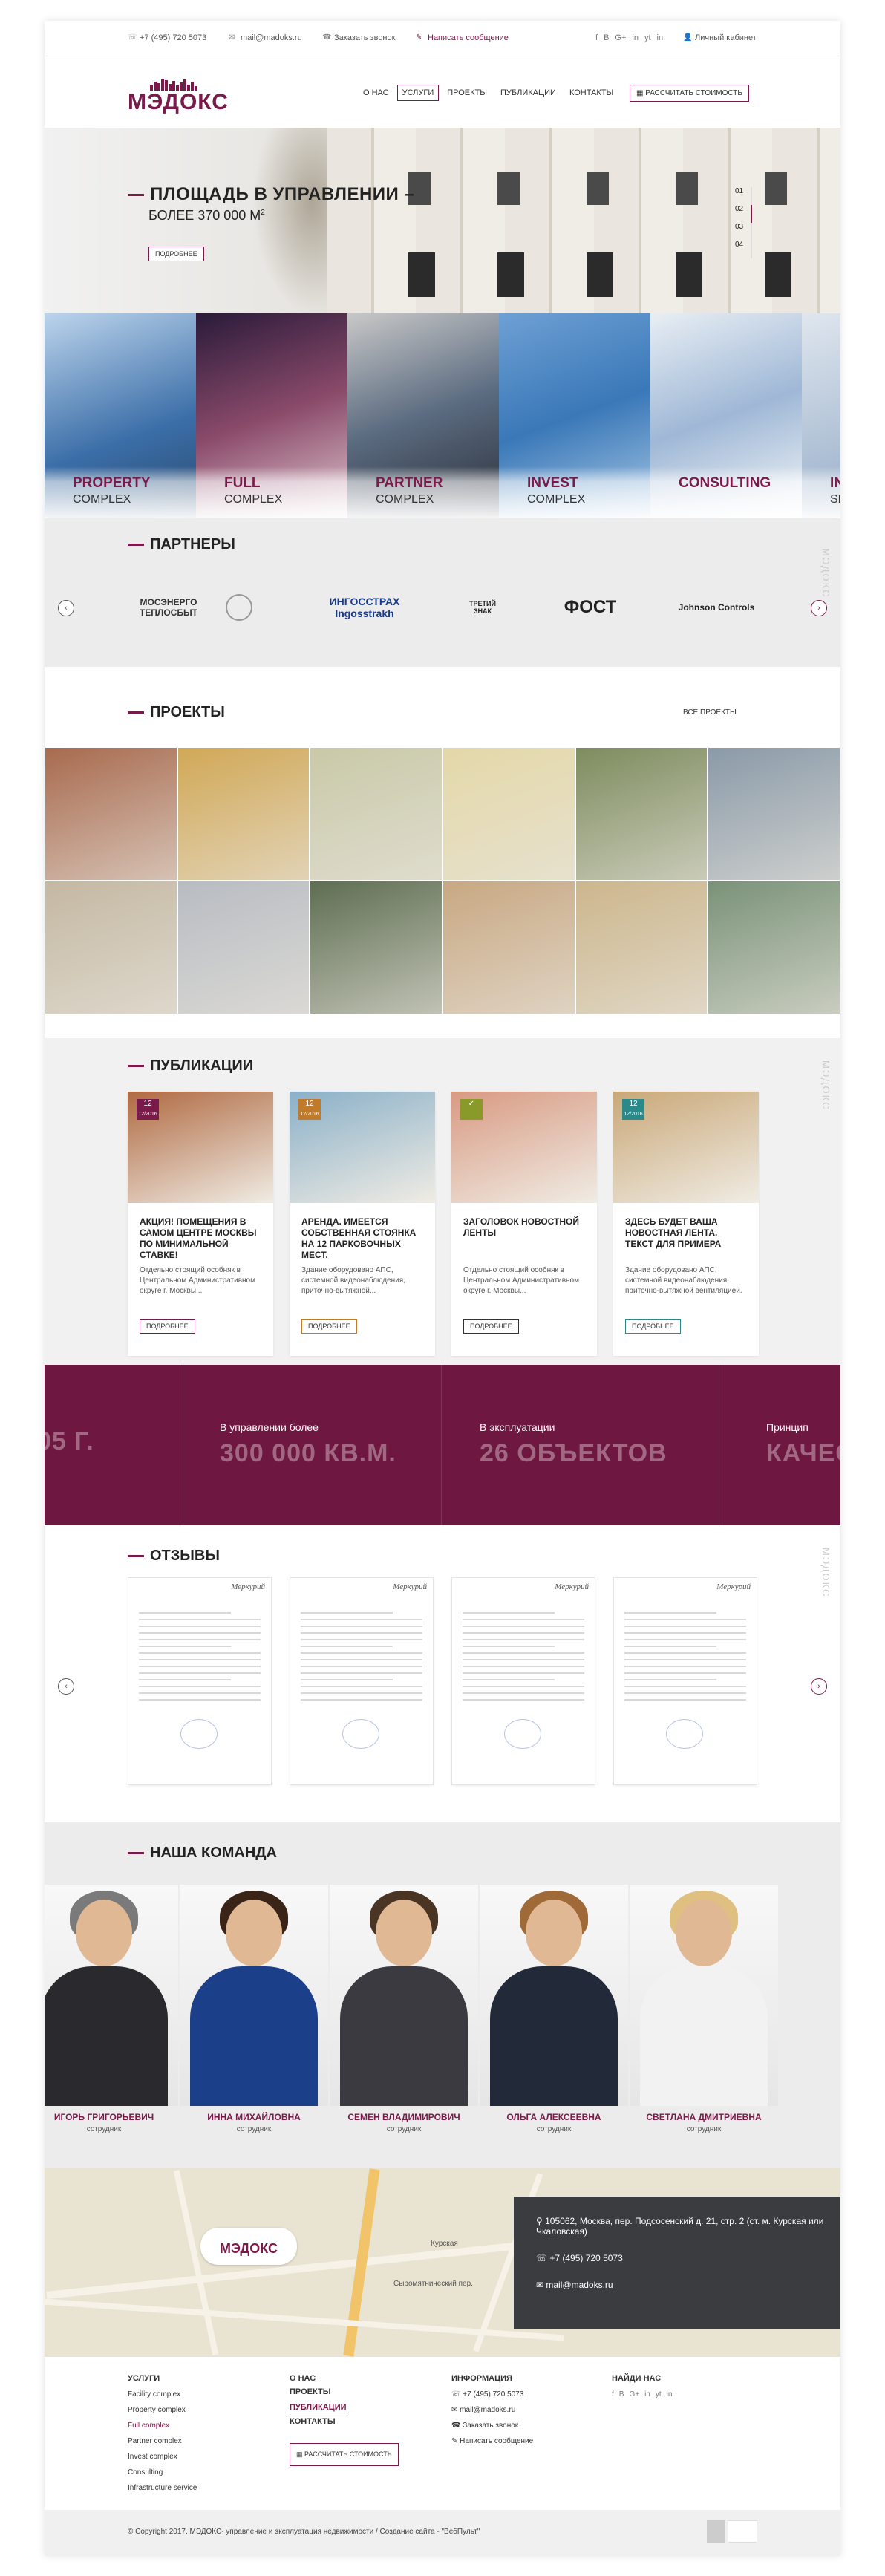  What do you see at coordinates (162, 2441) in the screenshot?
I see `footer-link: Partner complex` at bounding box center [162, 2441].